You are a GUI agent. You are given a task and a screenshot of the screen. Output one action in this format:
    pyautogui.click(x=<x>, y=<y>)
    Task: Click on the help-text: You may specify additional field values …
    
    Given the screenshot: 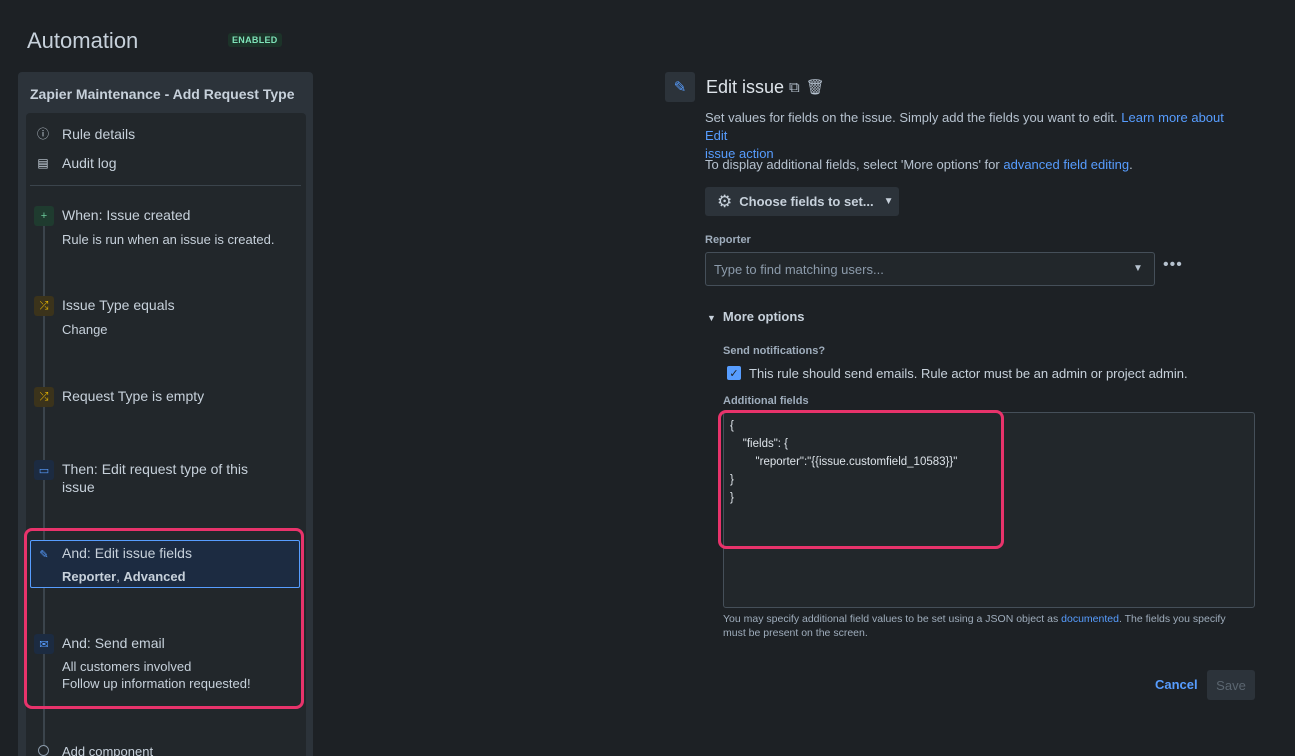 What is the action you would take?
    pyautogui.click(x=983, y=626)
    